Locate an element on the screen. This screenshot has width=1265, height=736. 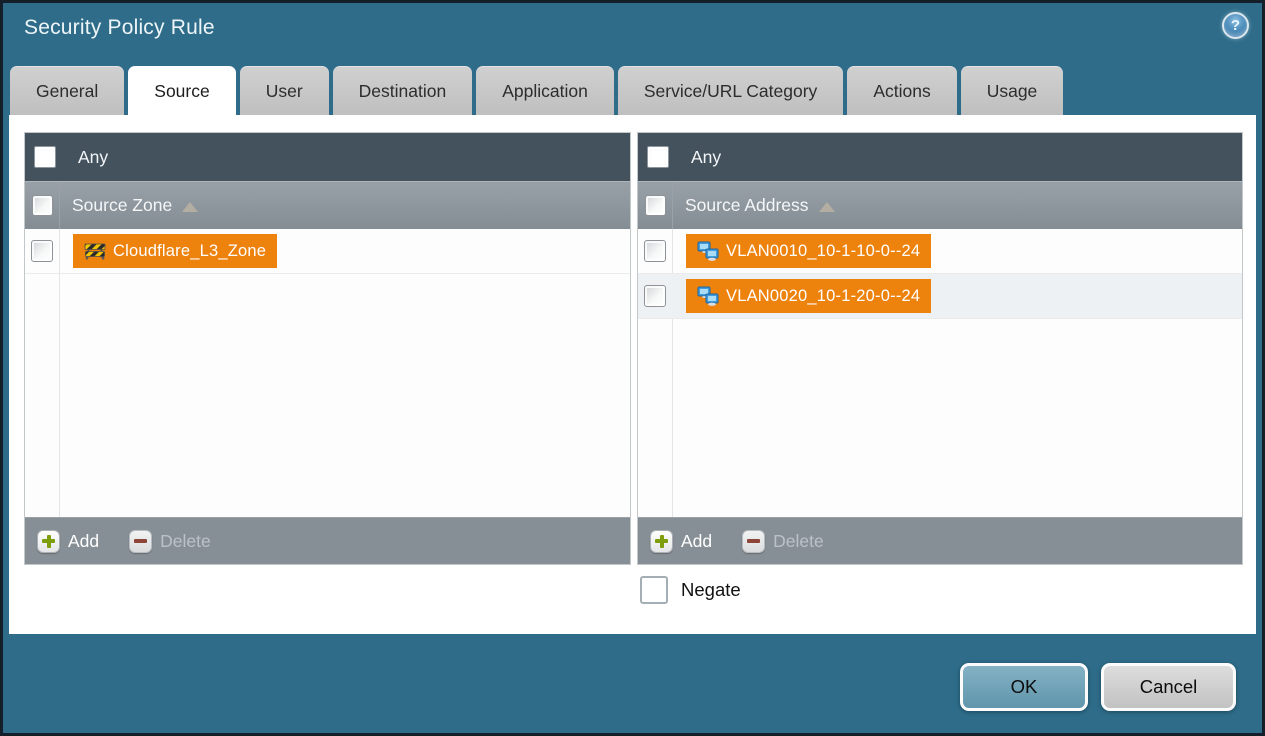
source-address-delete-button: Delete is located at coordinates (783, 541).